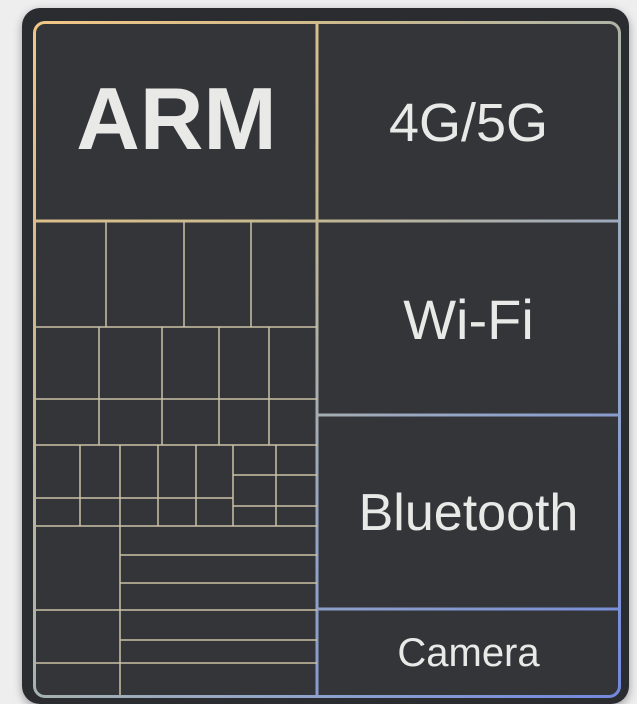 This screenshot has height=704, width=637. Describe the element at coordinates (468, 513) in the screenshot. I see `bluetooth-label: Bluetooth` at that location.